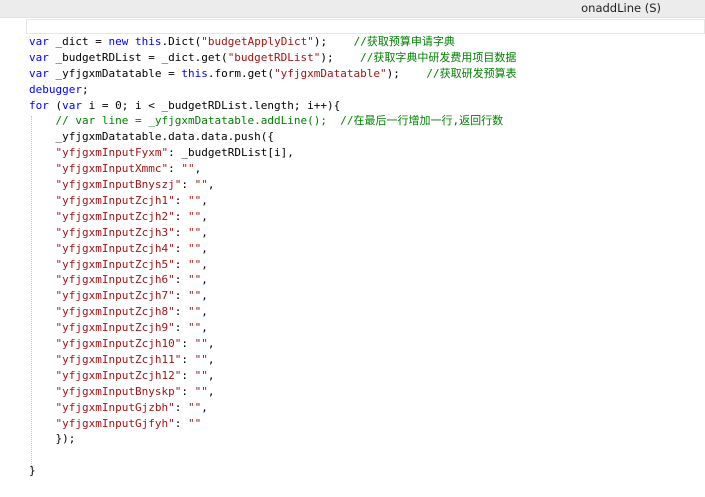 The width and height of the screenshot is (705, 497). What do you see at coordinates (115, 424) in the screenshot?
I see `code-line: "yfjgxmInputGjfyh": ""` at bounding box center [115, 424].